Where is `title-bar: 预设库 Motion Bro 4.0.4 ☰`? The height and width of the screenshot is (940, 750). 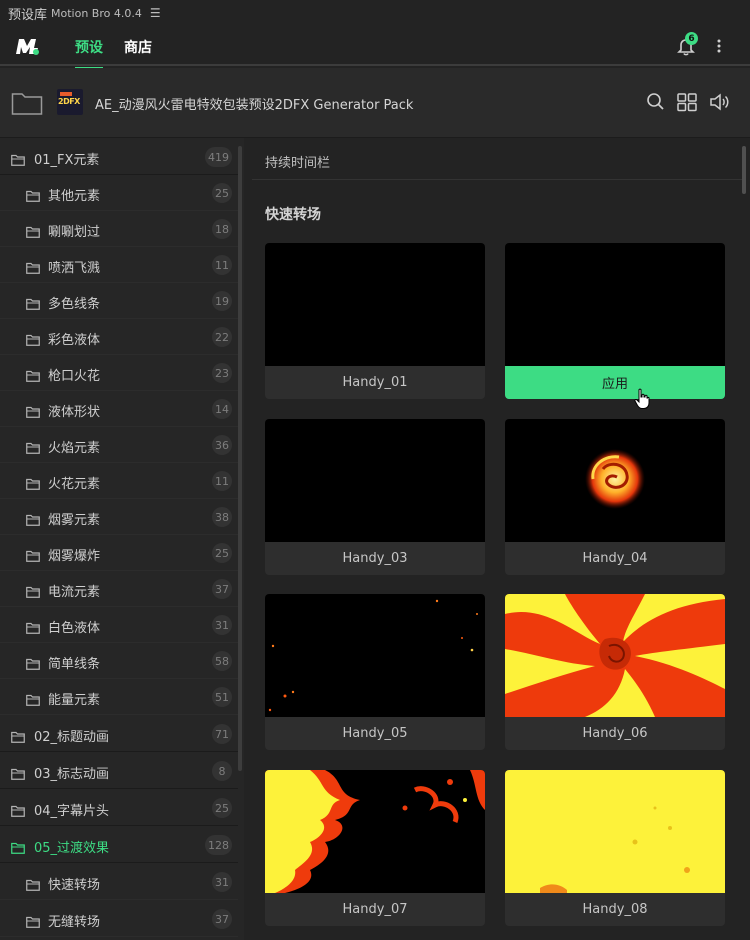 title-bar: 预设库 Motion Bro 4.0.4 ☰ is located at coordinates (375, 13).